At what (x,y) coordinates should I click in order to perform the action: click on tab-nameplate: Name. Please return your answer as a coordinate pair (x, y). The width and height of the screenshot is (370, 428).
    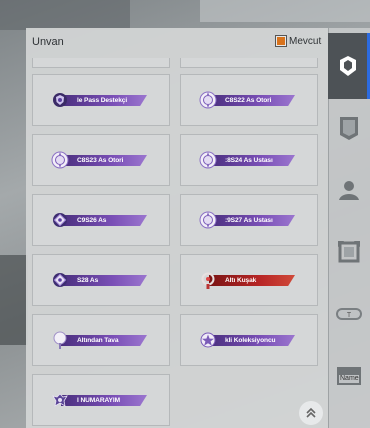
    Looking at the image, I should click on (349, 376).